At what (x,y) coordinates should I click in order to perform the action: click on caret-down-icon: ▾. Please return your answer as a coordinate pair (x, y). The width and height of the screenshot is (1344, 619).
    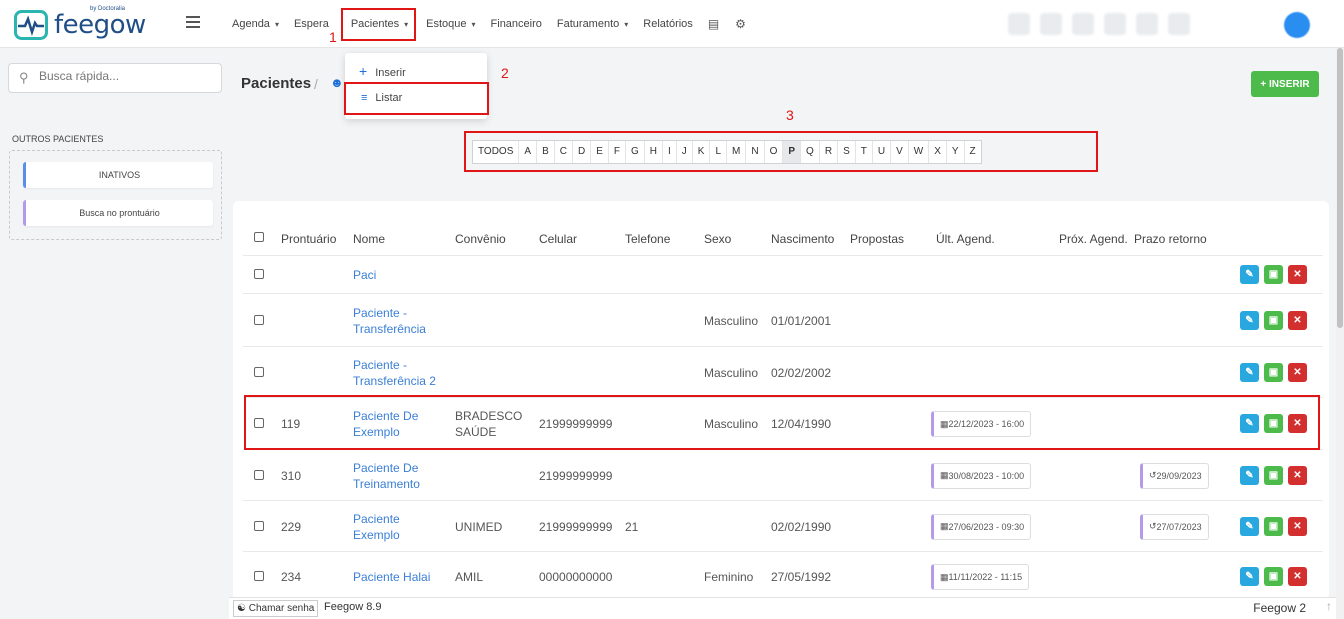
    Looking at the image, I should click on (406, 24).